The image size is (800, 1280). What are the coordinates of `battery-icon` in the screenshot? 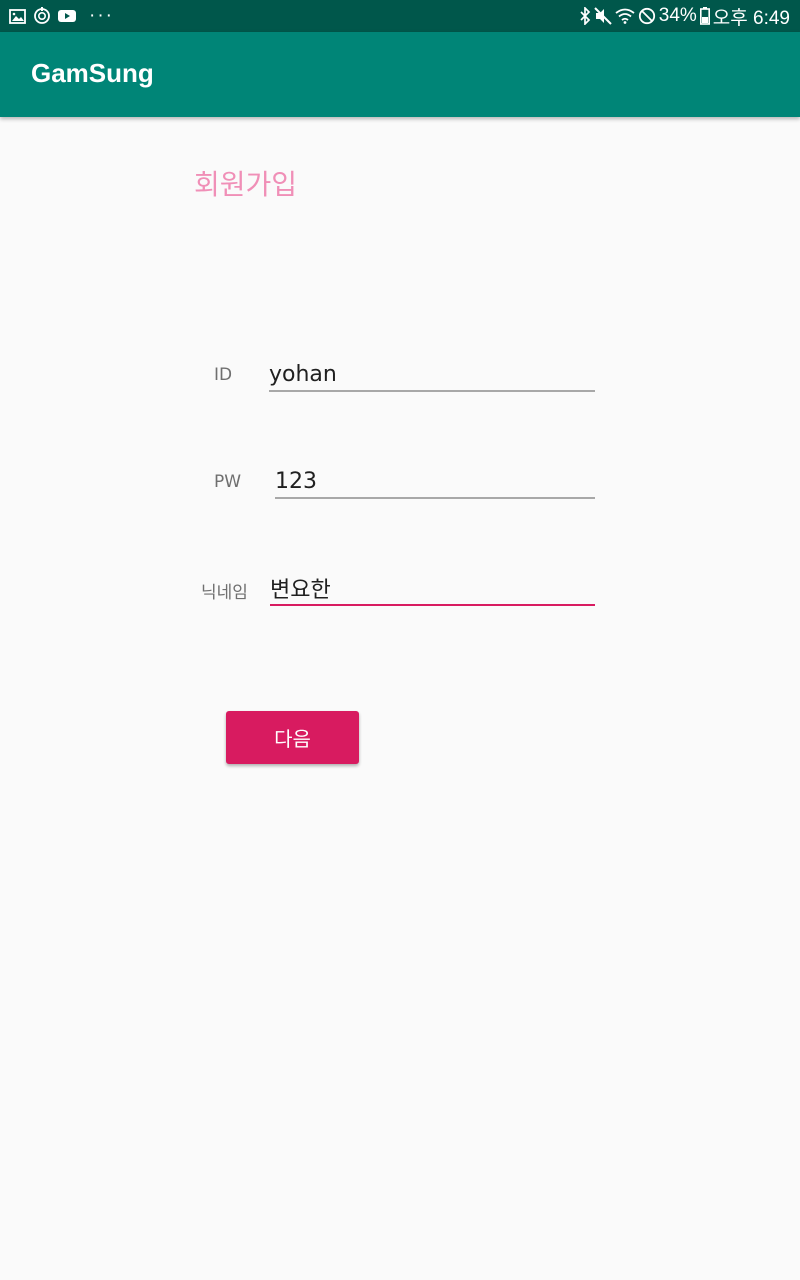 It's located at (704, 16).